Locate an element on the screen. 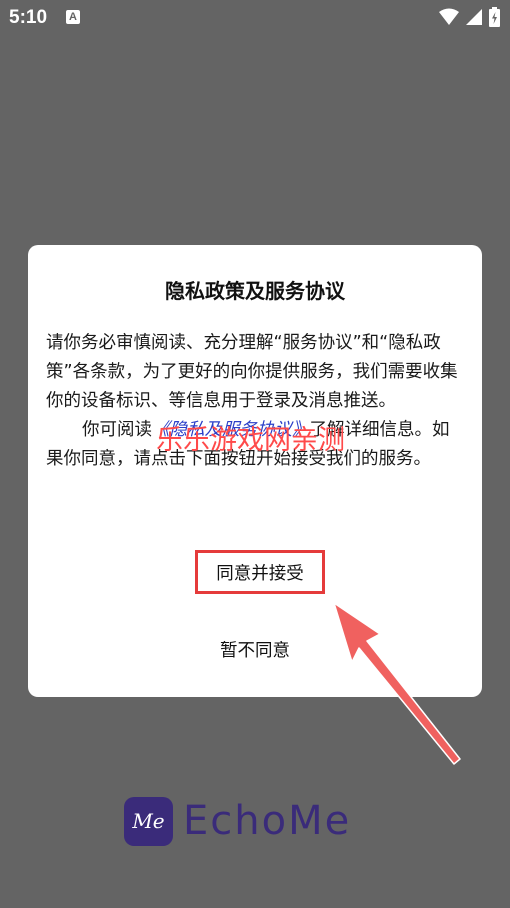  app-logo: Me EchoMe is located at coordinates (237, 821).